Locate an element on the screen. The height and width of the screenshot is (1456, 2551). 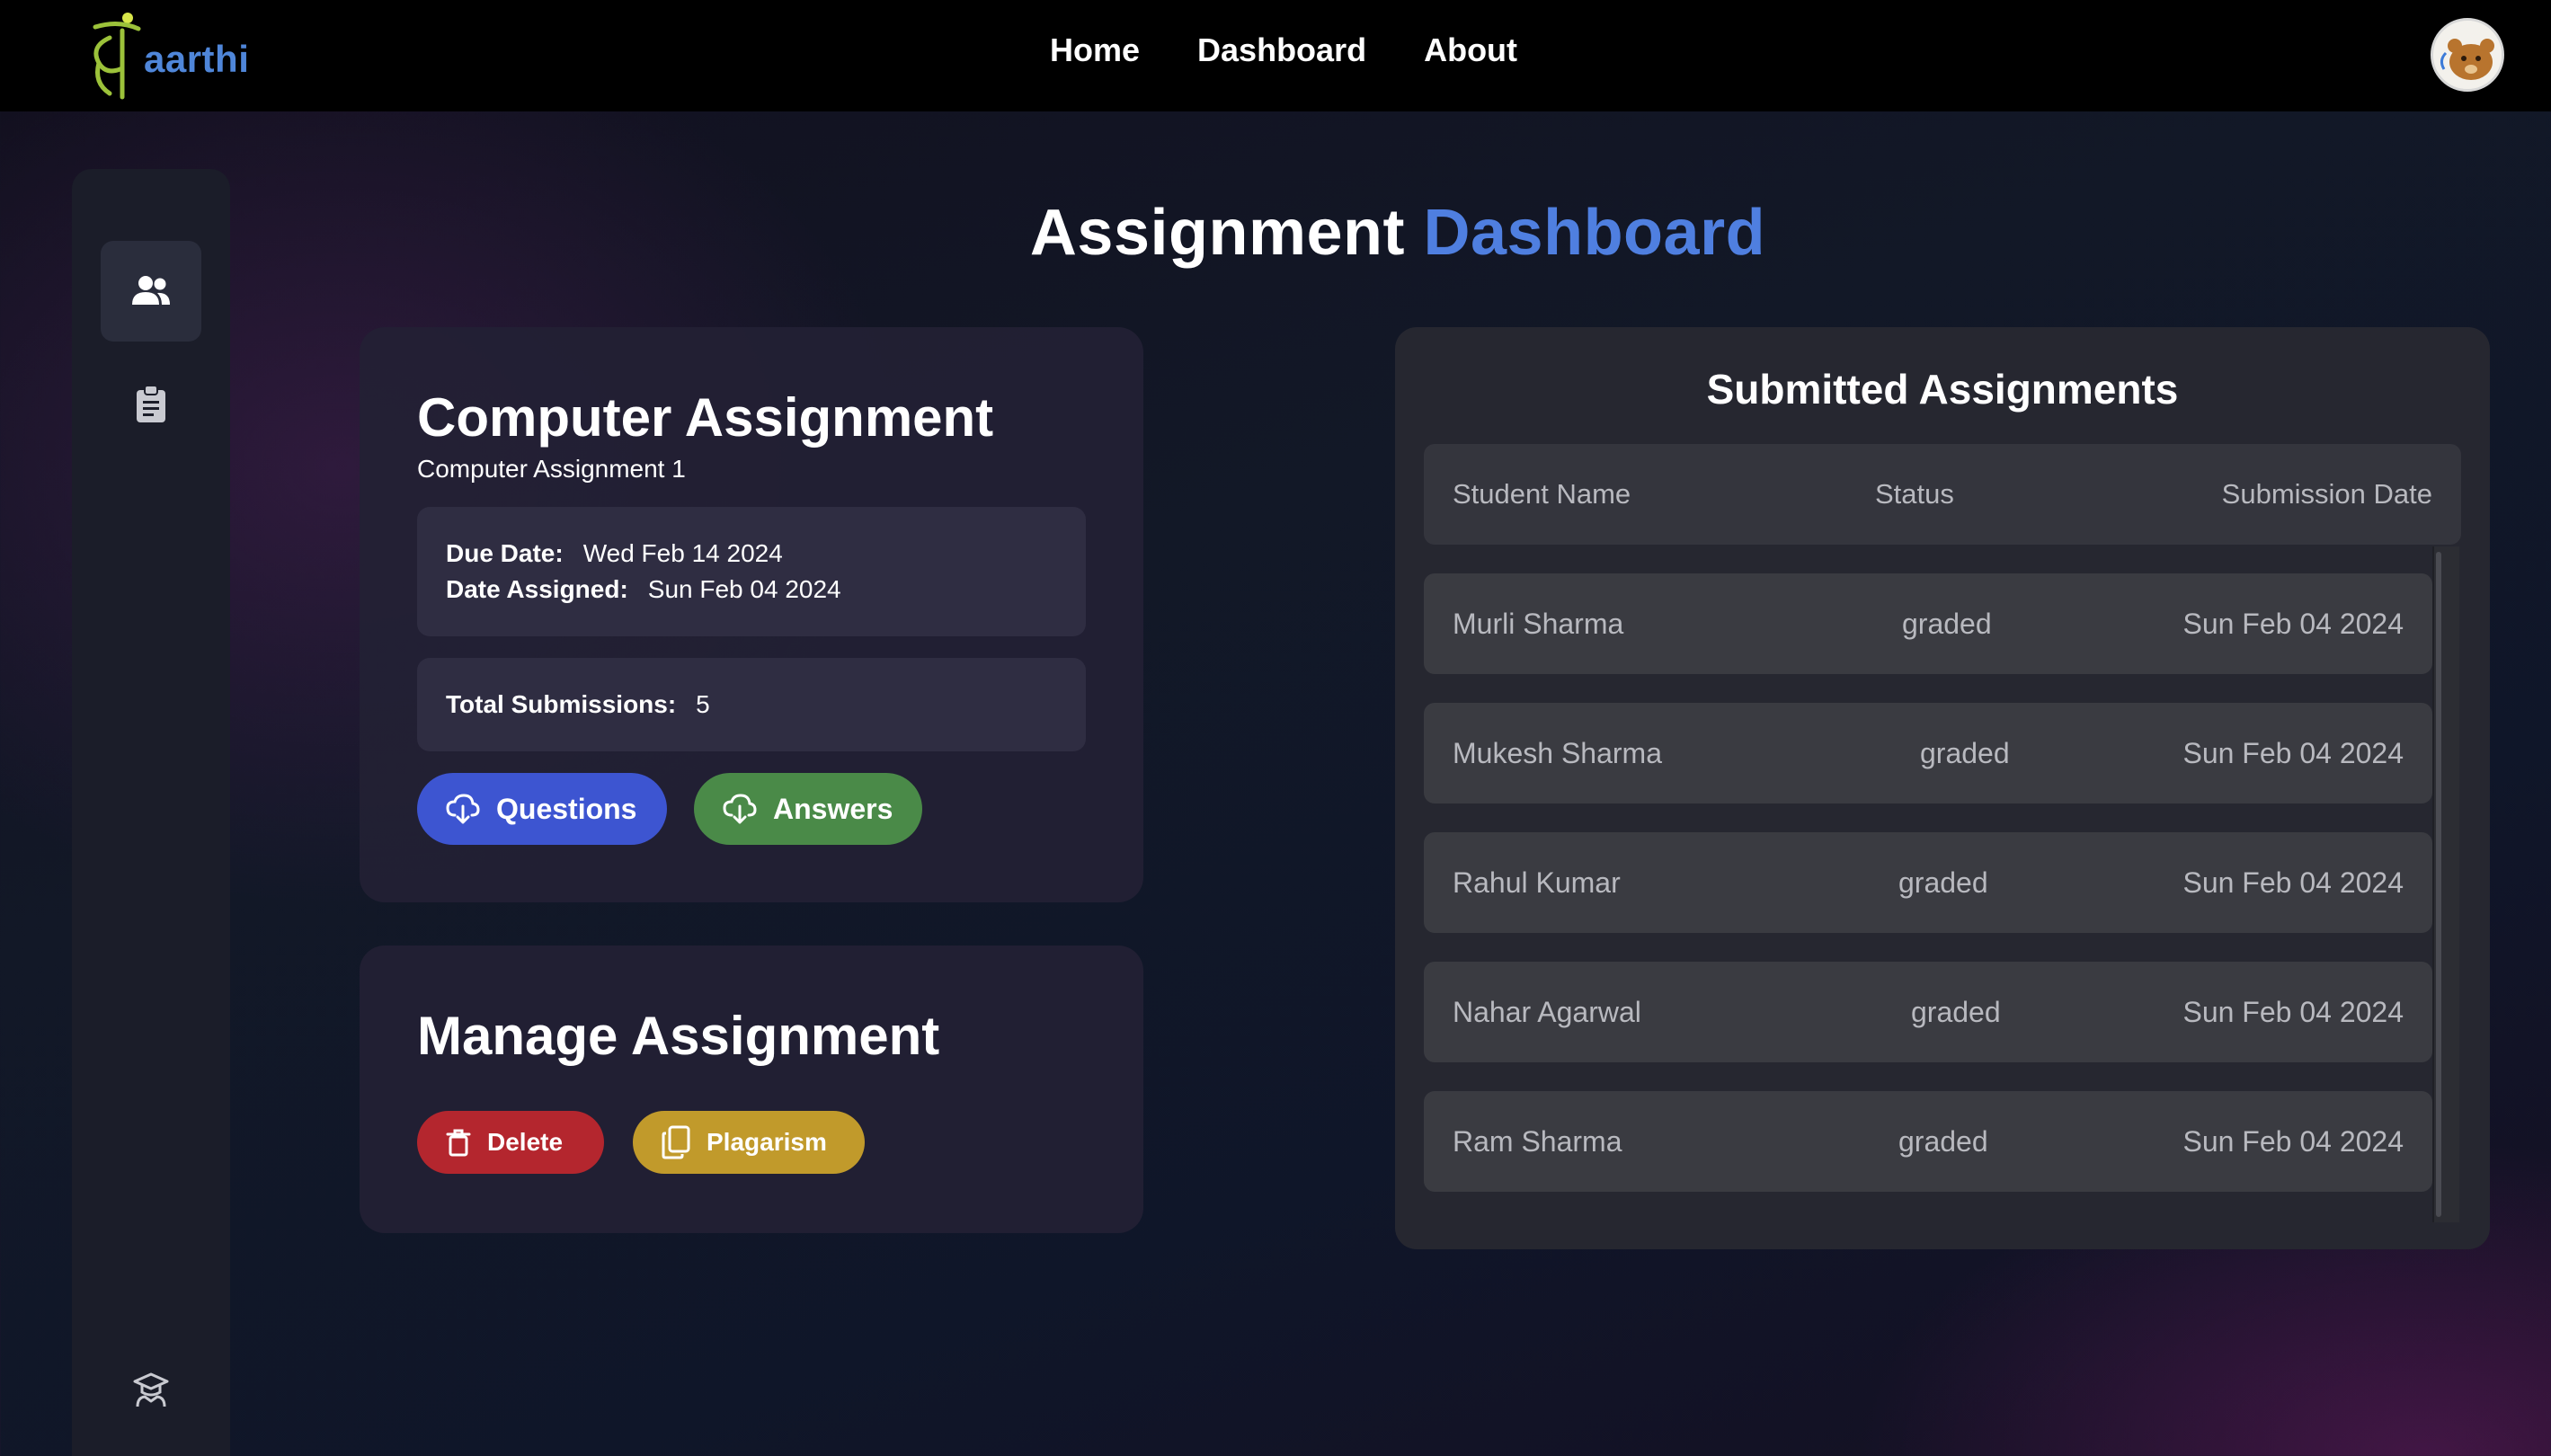
student-name: Murli Sharma is located at coordinates (1538, 624).